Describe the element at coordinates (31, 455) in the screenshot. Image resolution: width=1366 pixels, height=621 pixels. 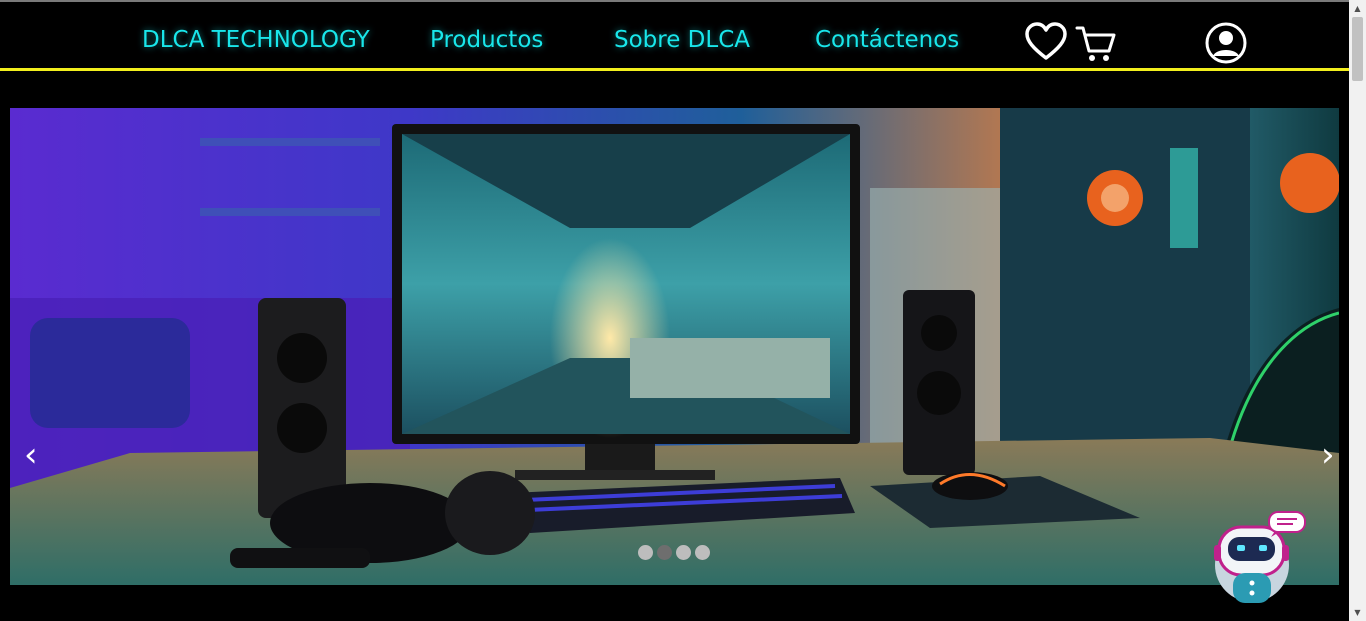
I see `carousel-prev-arrow: ‹` at that location.